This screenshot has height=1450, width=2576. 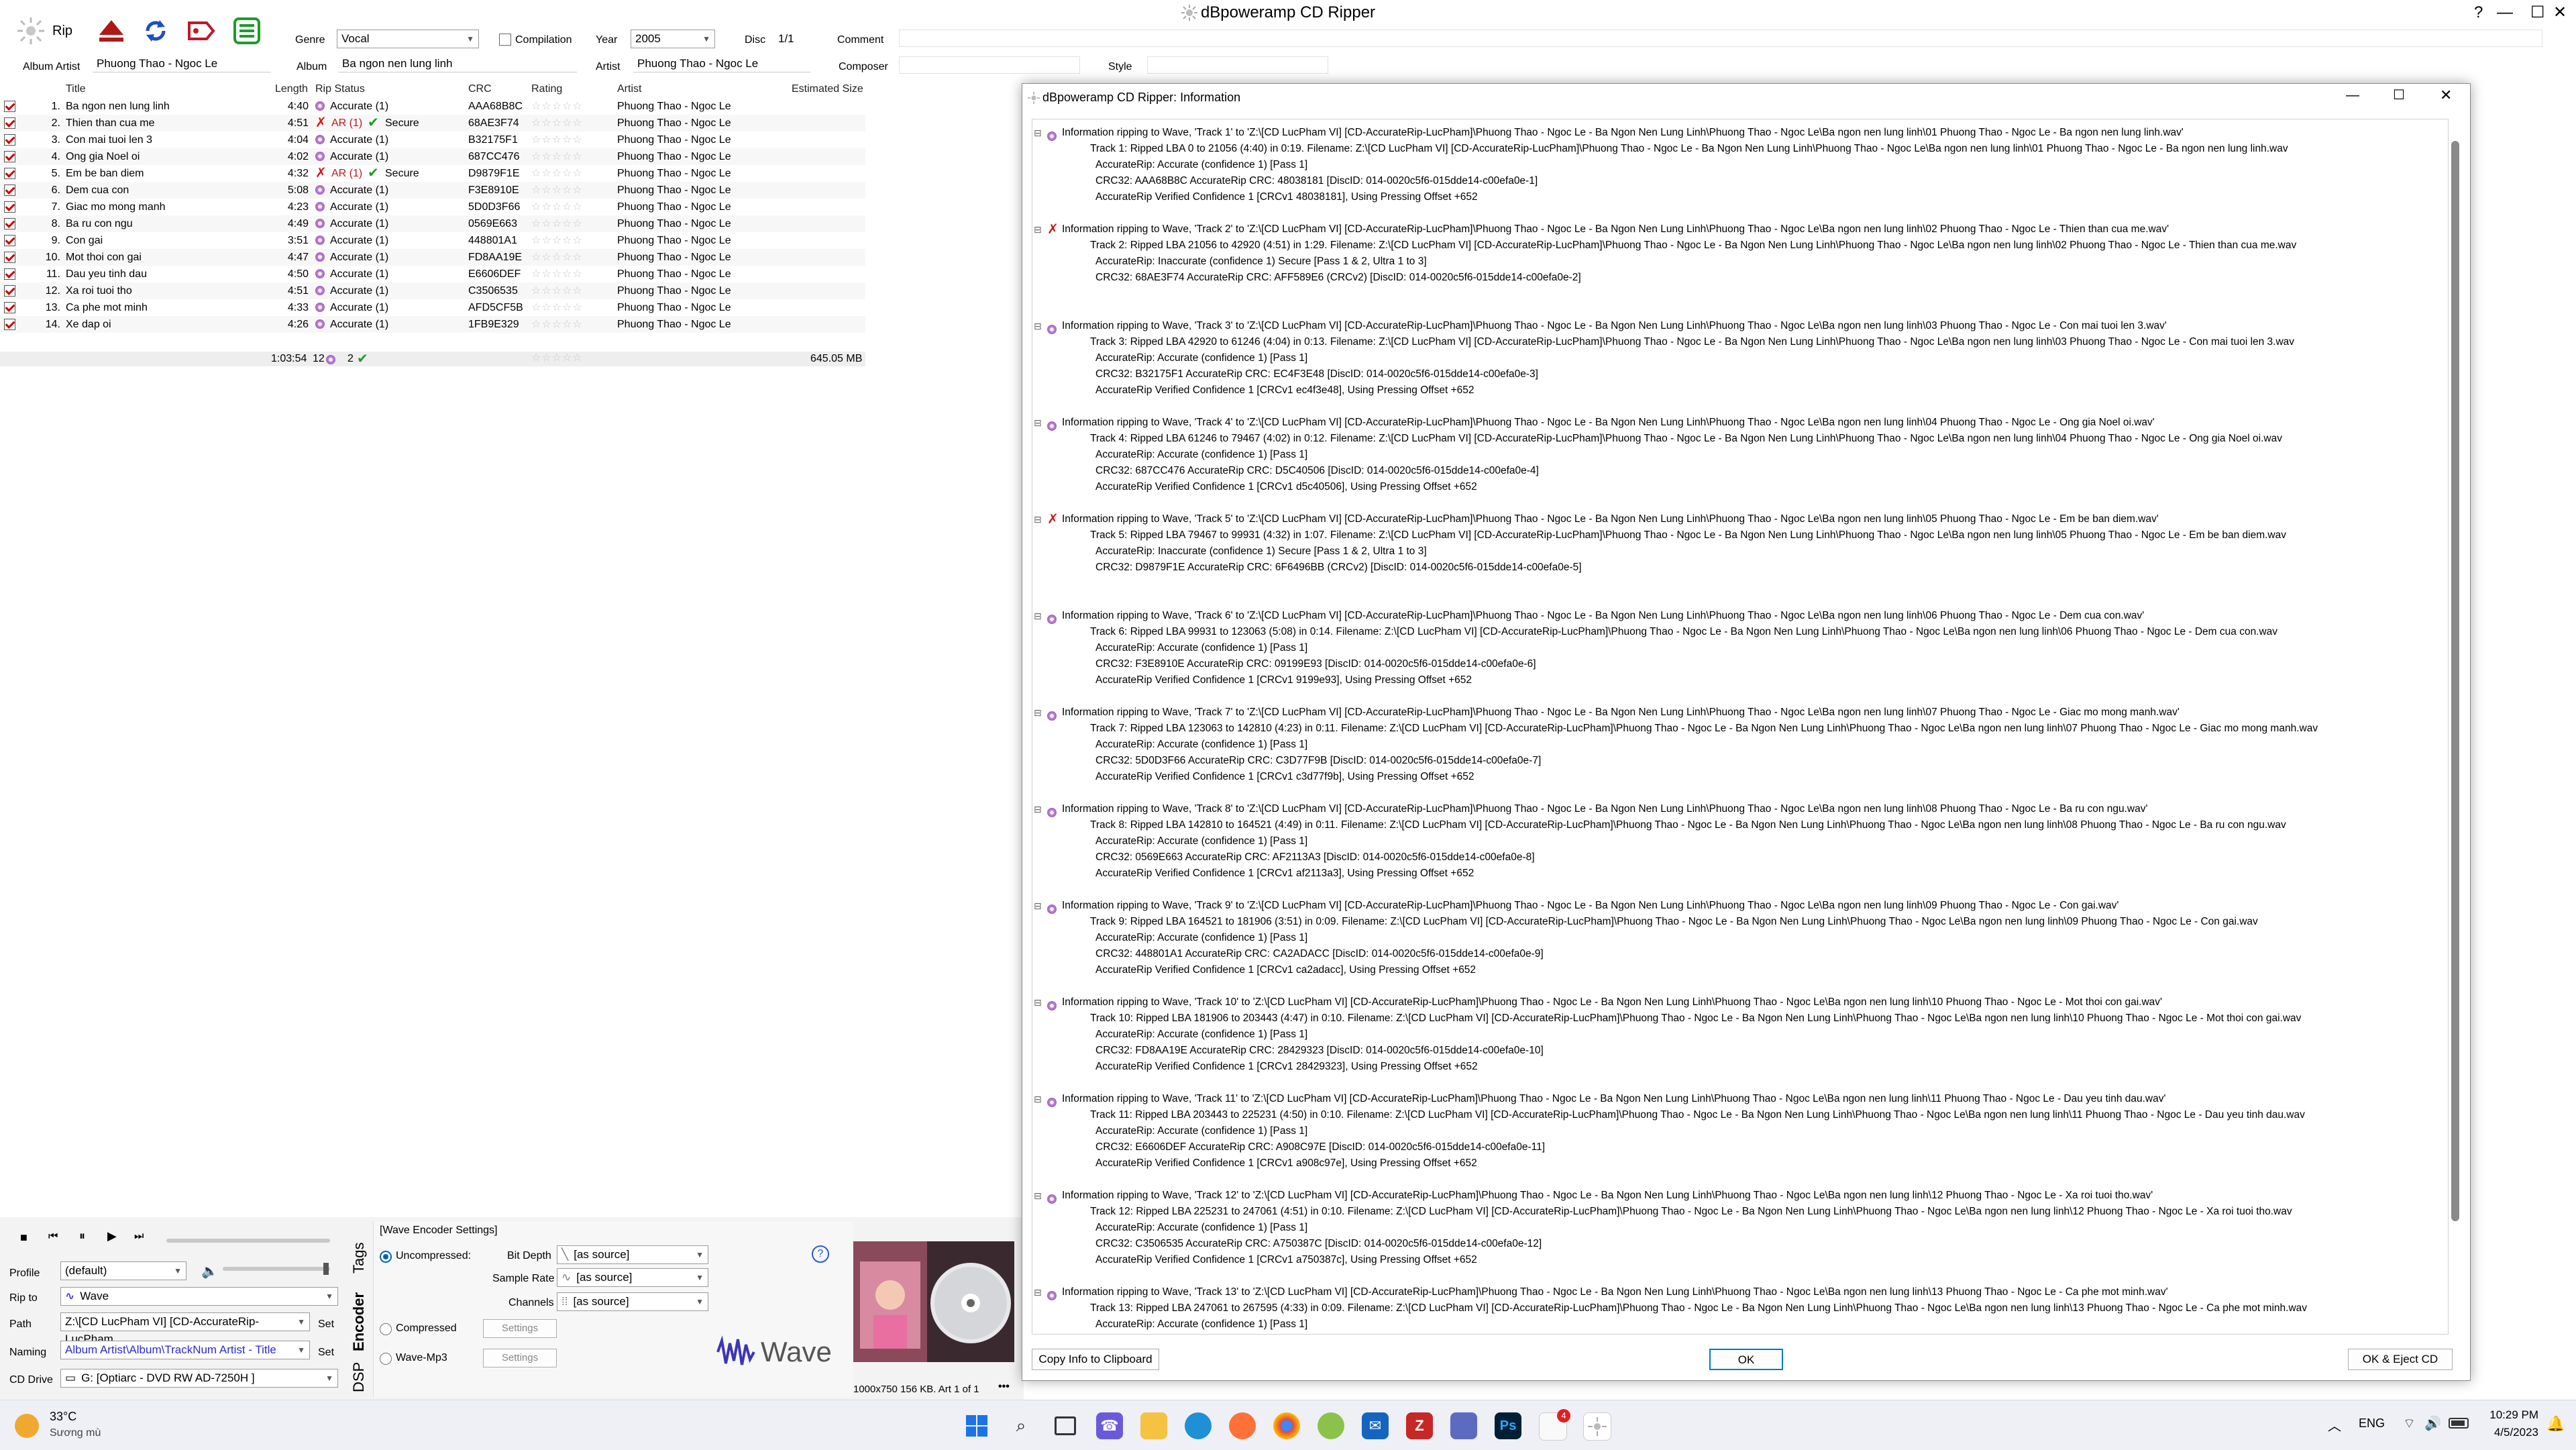 I want to click on copy-info-button: Copy Info to Clipboard, so click(x=1095, y=1359).